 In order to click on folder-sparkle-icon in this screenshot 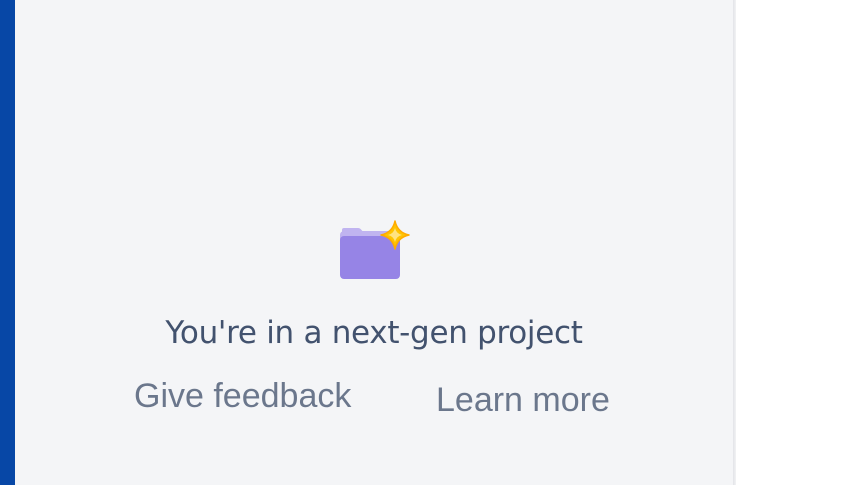, I will do `click(375, 249)`.